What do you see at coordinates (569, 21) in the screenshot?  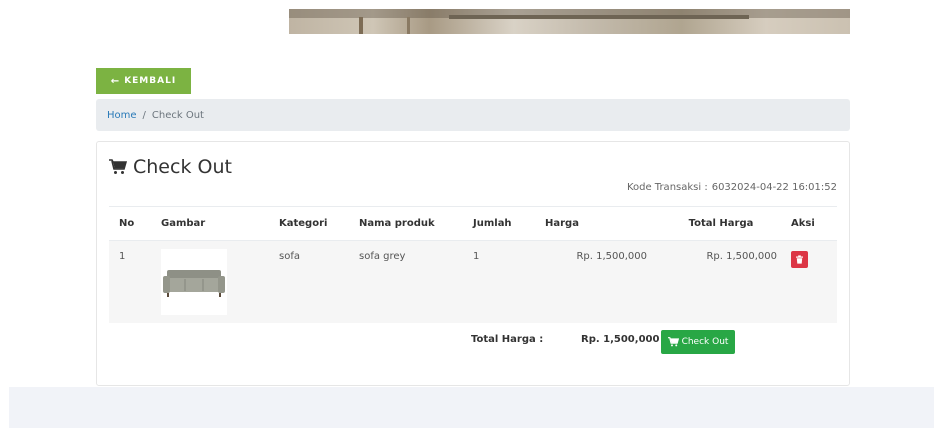 I see `hero-banner-image` at bounding box center [569, 21].